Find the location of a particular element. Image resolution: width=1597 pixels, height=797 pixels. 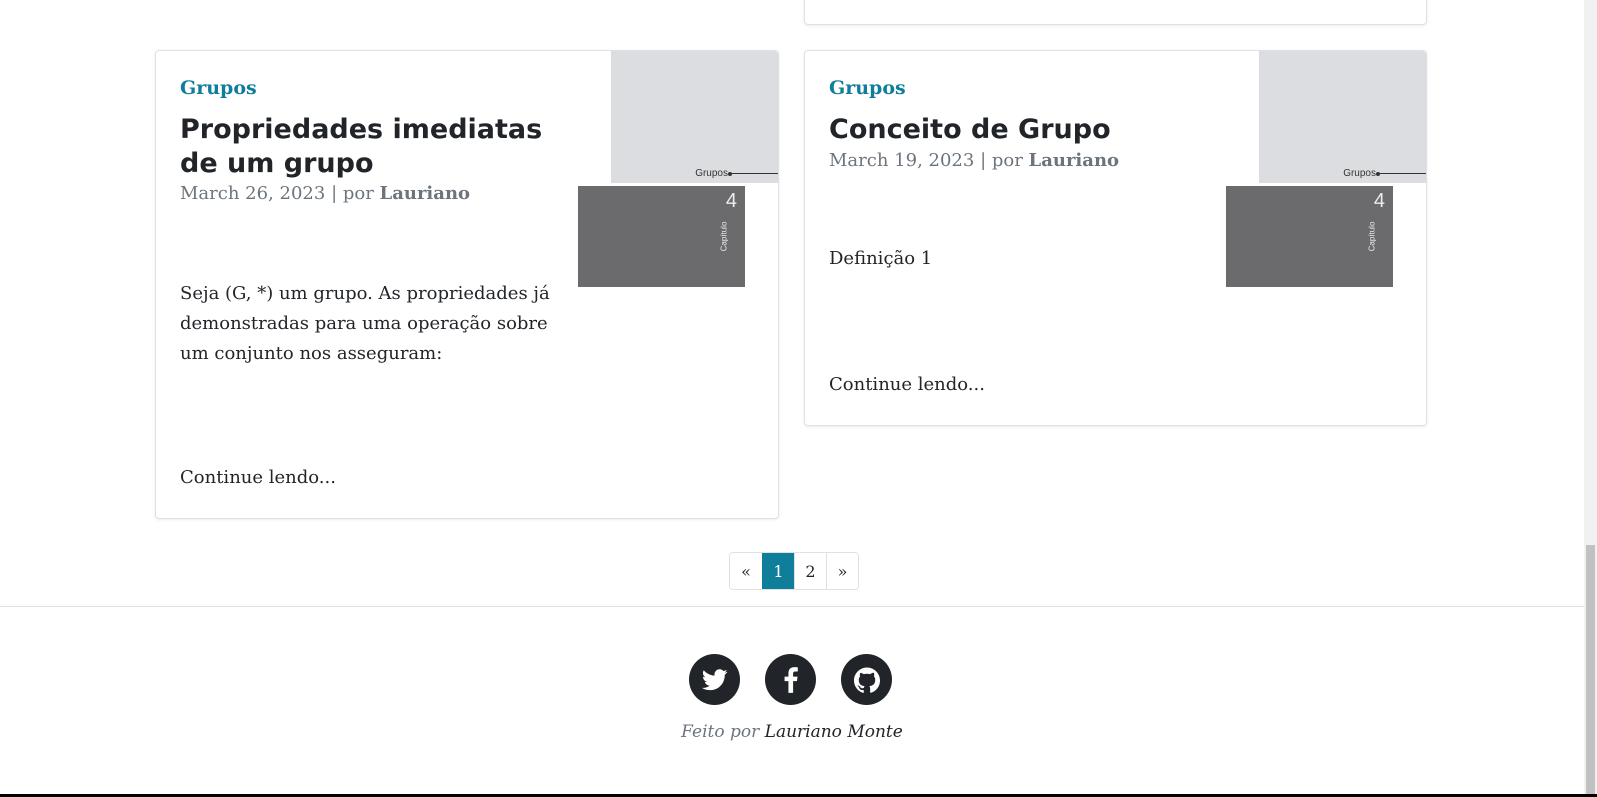

pagination-prev: « is located at coordinates (746, 571).